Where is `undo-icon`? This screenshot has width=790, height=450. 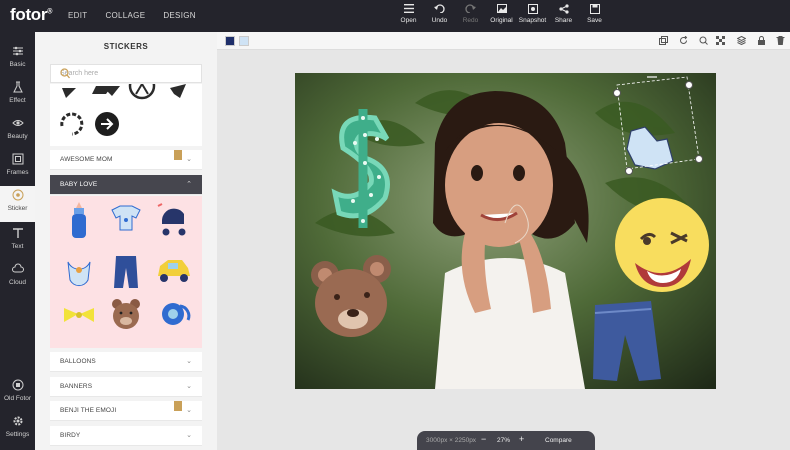
undo-icon is located at coordinates (439, 10).